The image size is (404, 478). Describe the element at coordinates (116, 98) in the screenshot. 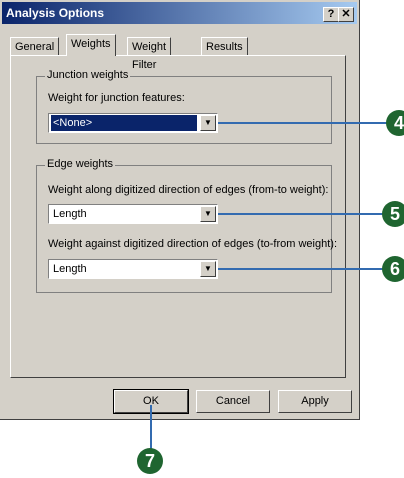

I see `junction-weight-label: Weight for junction features:` at that location.